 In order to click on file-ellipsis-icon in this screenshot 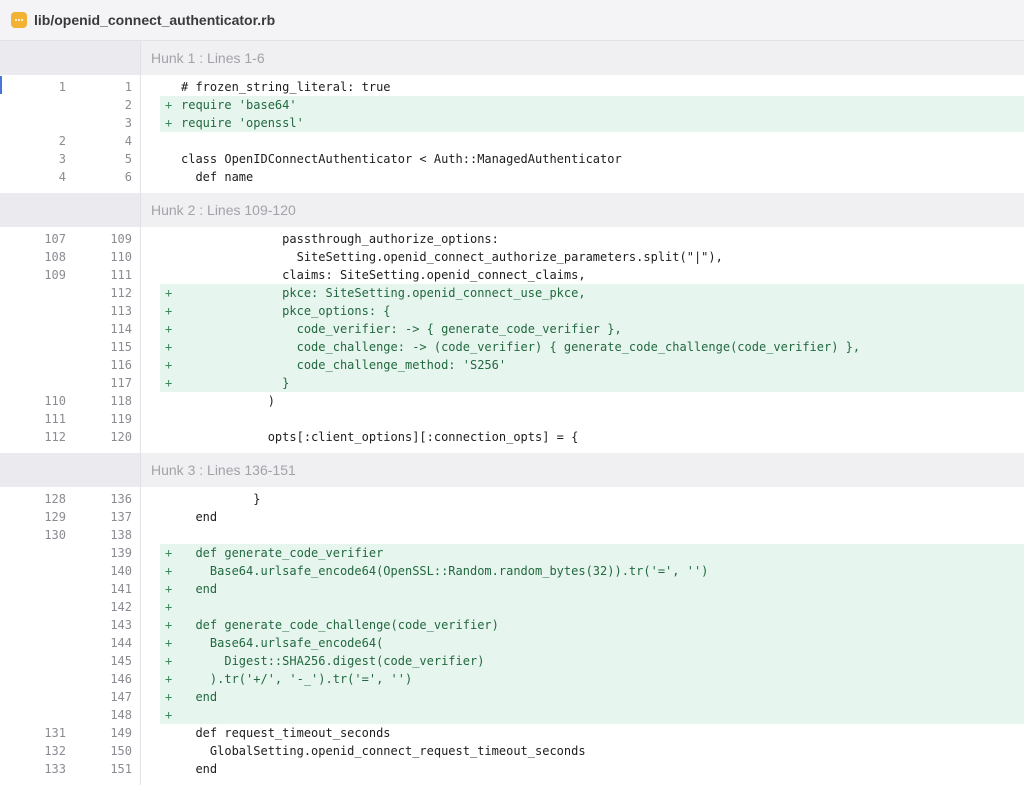, I will do `click(19, 20)`.